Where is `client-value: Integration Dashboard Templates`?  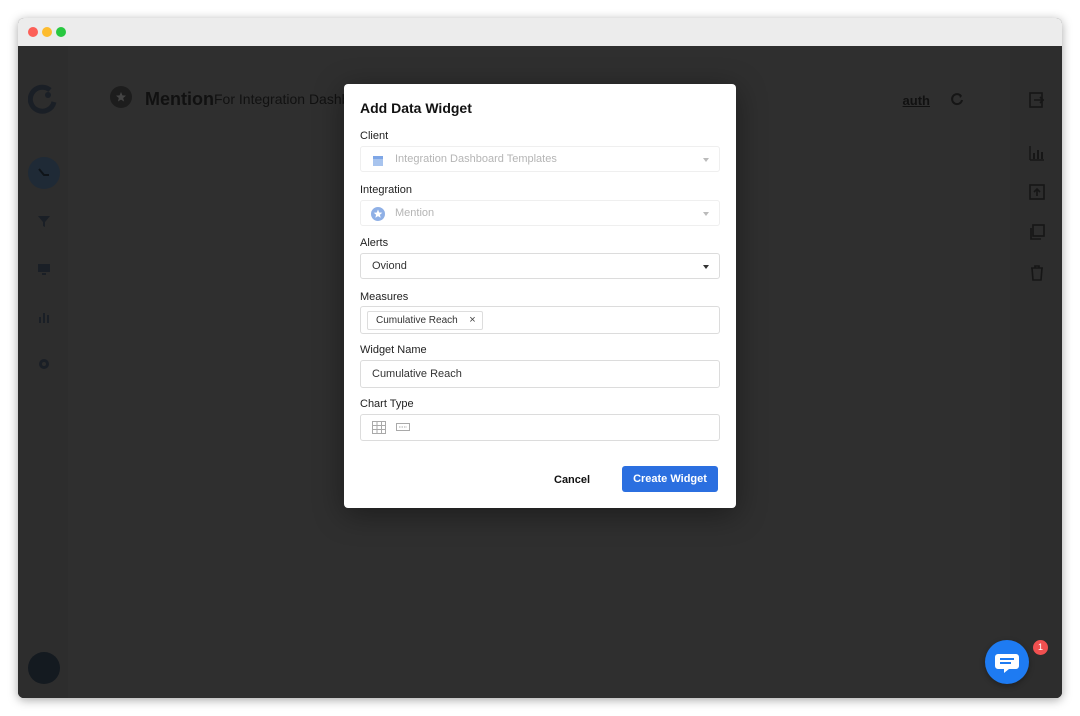
client-value: Integration Dashboard Templates is located at coordinates (476, 159).